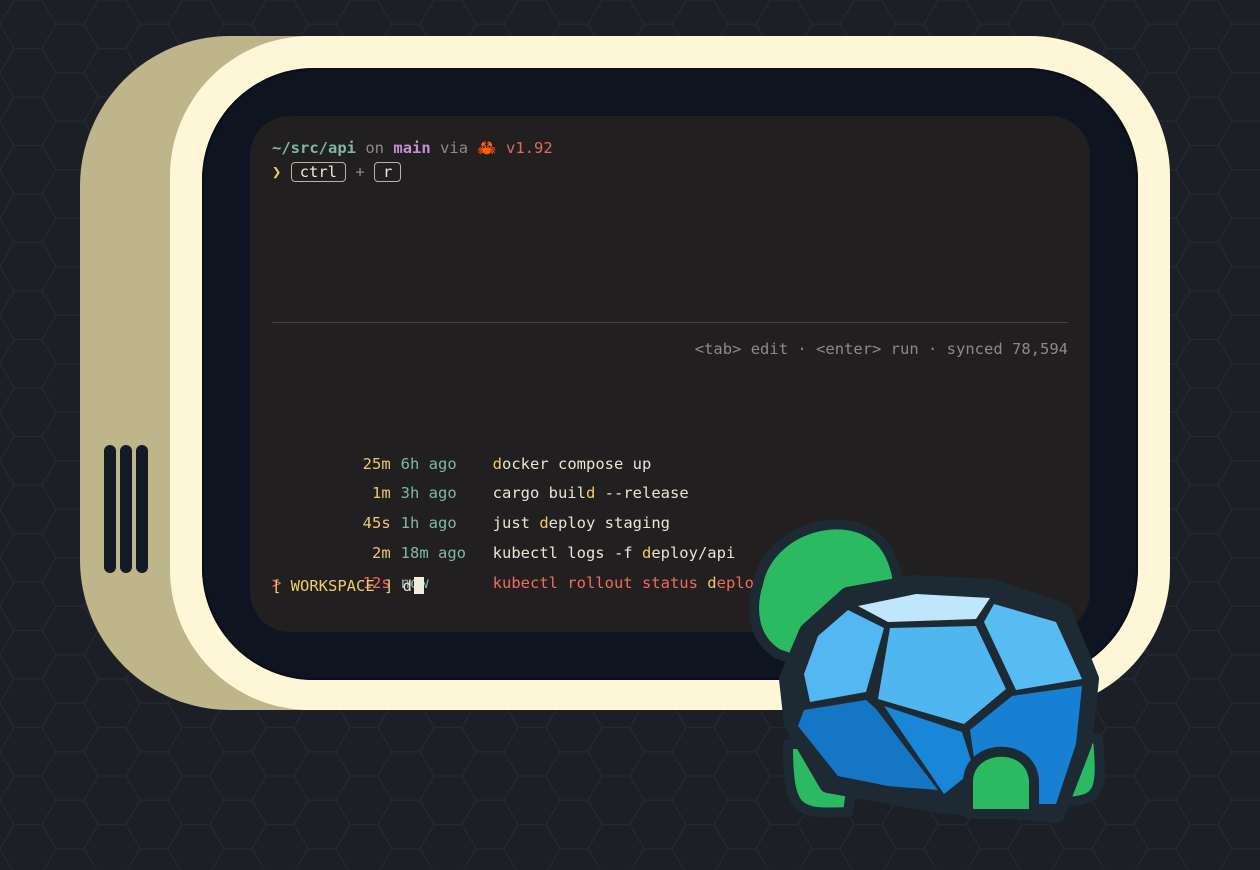 This screenshot has height=870, width=1260. I want to click on search-bar: [ WORKSPACE ] d, so click(348, 586).